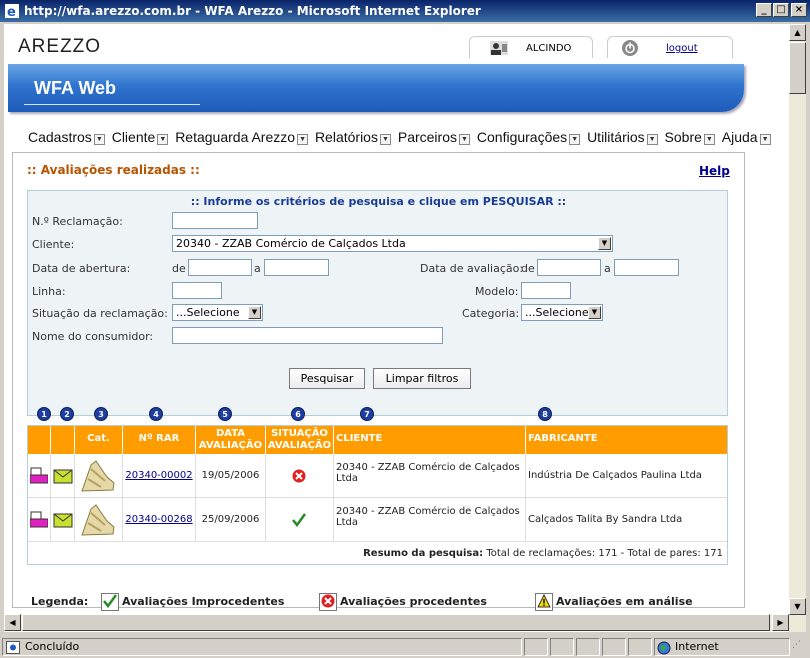  I want to click on row1-category-cell, so click(99, 476).